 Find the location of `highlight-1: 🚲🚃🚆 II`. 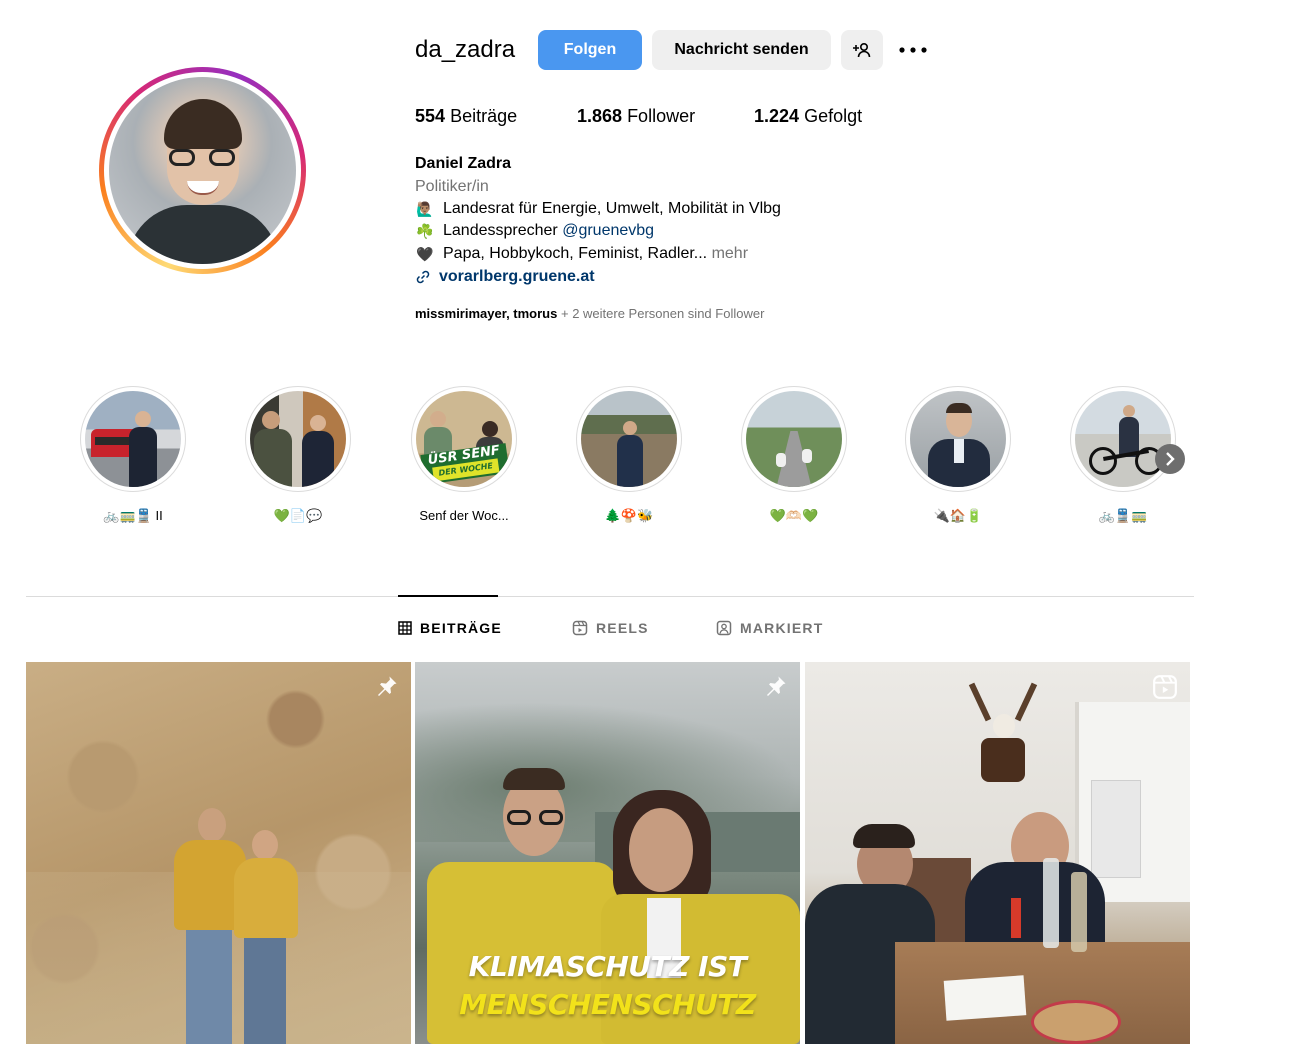

highlight-1: 🚲🚃🚆 II is located at coordinates (133, 454).